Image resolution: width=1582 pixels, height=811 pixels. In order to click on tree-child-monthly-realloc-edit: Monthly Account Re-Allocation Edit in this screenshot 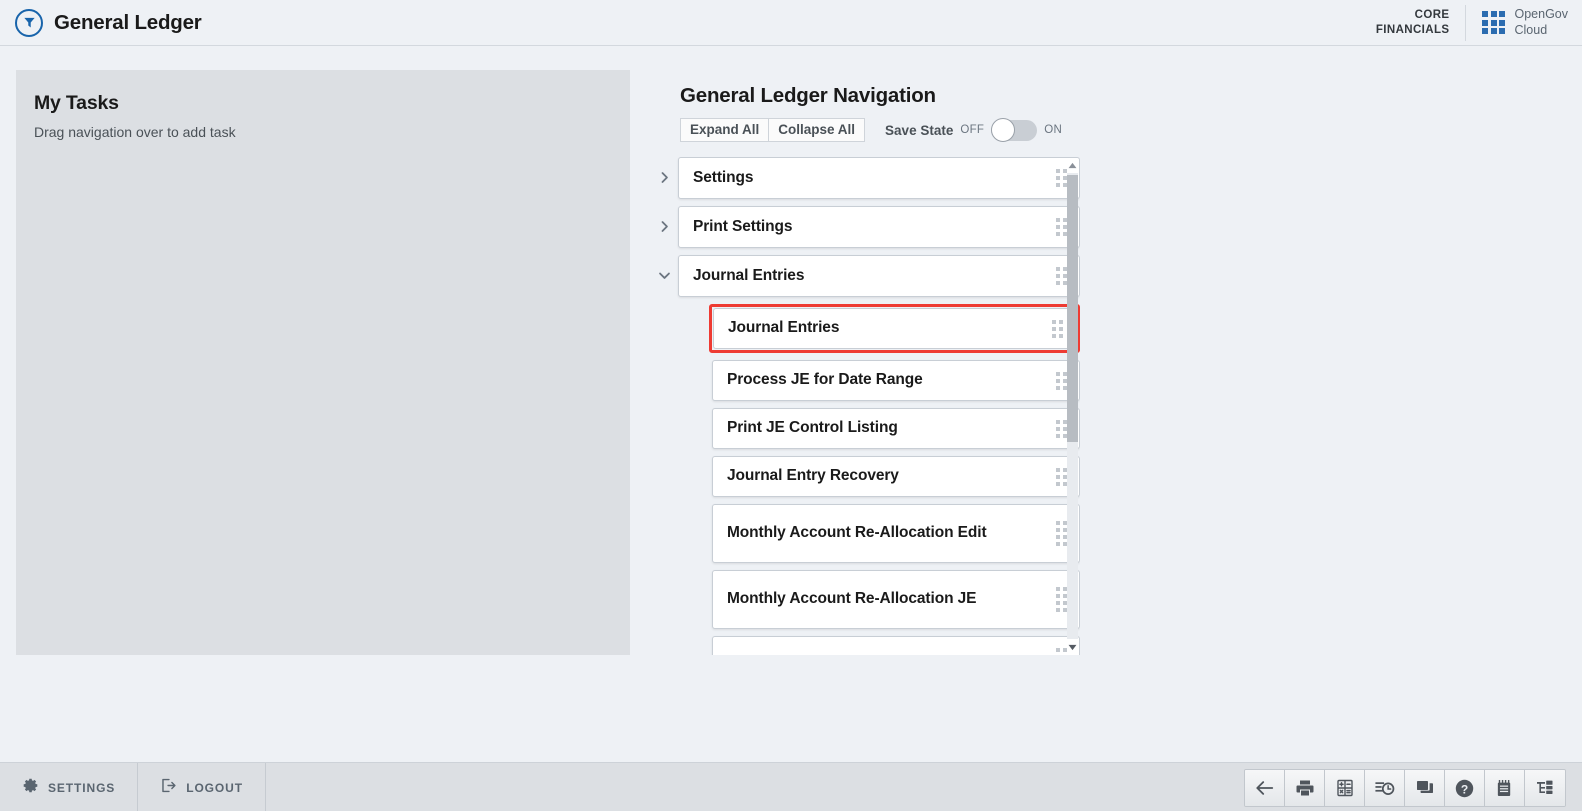, I will do `click(865, 533)`.